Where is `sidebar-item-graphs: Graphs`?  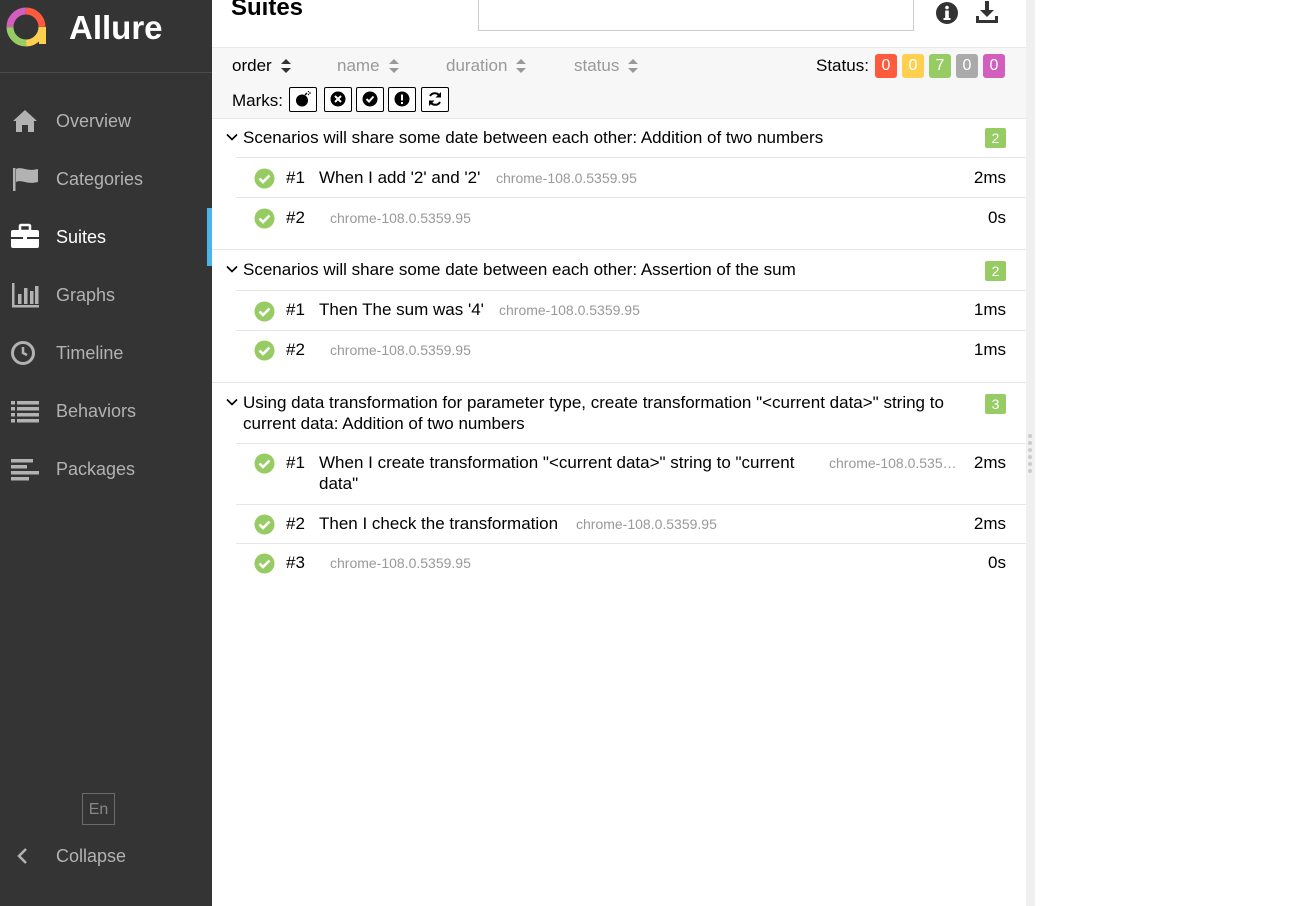 sidebar-item-graphs: Graphs is located at coordinates (106, 295).